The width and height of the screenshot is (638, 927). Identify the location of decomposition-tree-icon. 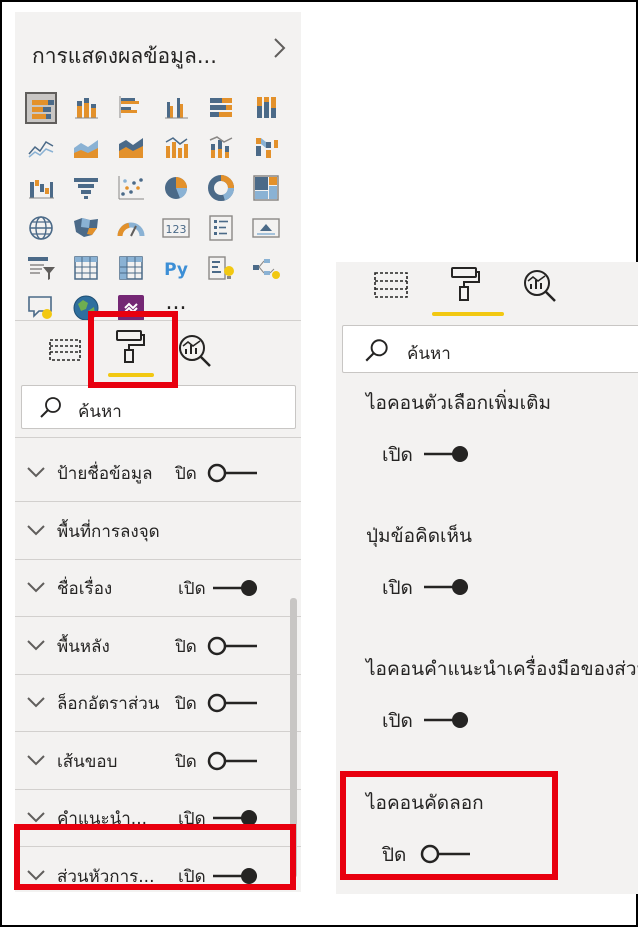
(266, 268).